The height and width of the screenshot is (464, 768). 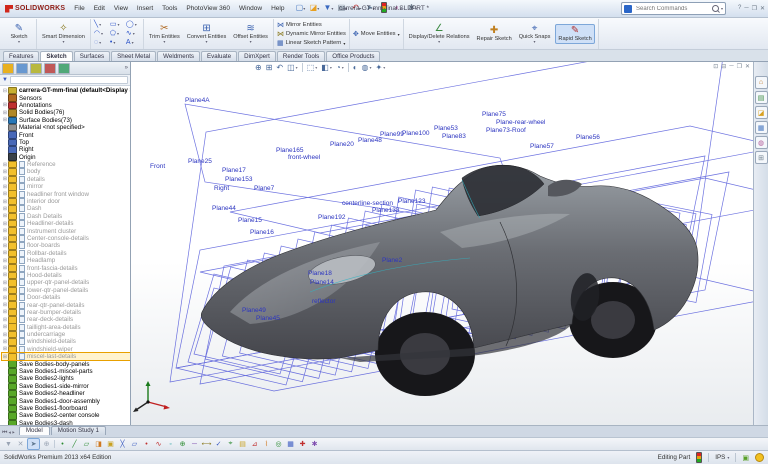 What do you see at coordinates (542, 146) in the screenshot?
I see `plane-label: Plane57` at bounding box center [542, 146].